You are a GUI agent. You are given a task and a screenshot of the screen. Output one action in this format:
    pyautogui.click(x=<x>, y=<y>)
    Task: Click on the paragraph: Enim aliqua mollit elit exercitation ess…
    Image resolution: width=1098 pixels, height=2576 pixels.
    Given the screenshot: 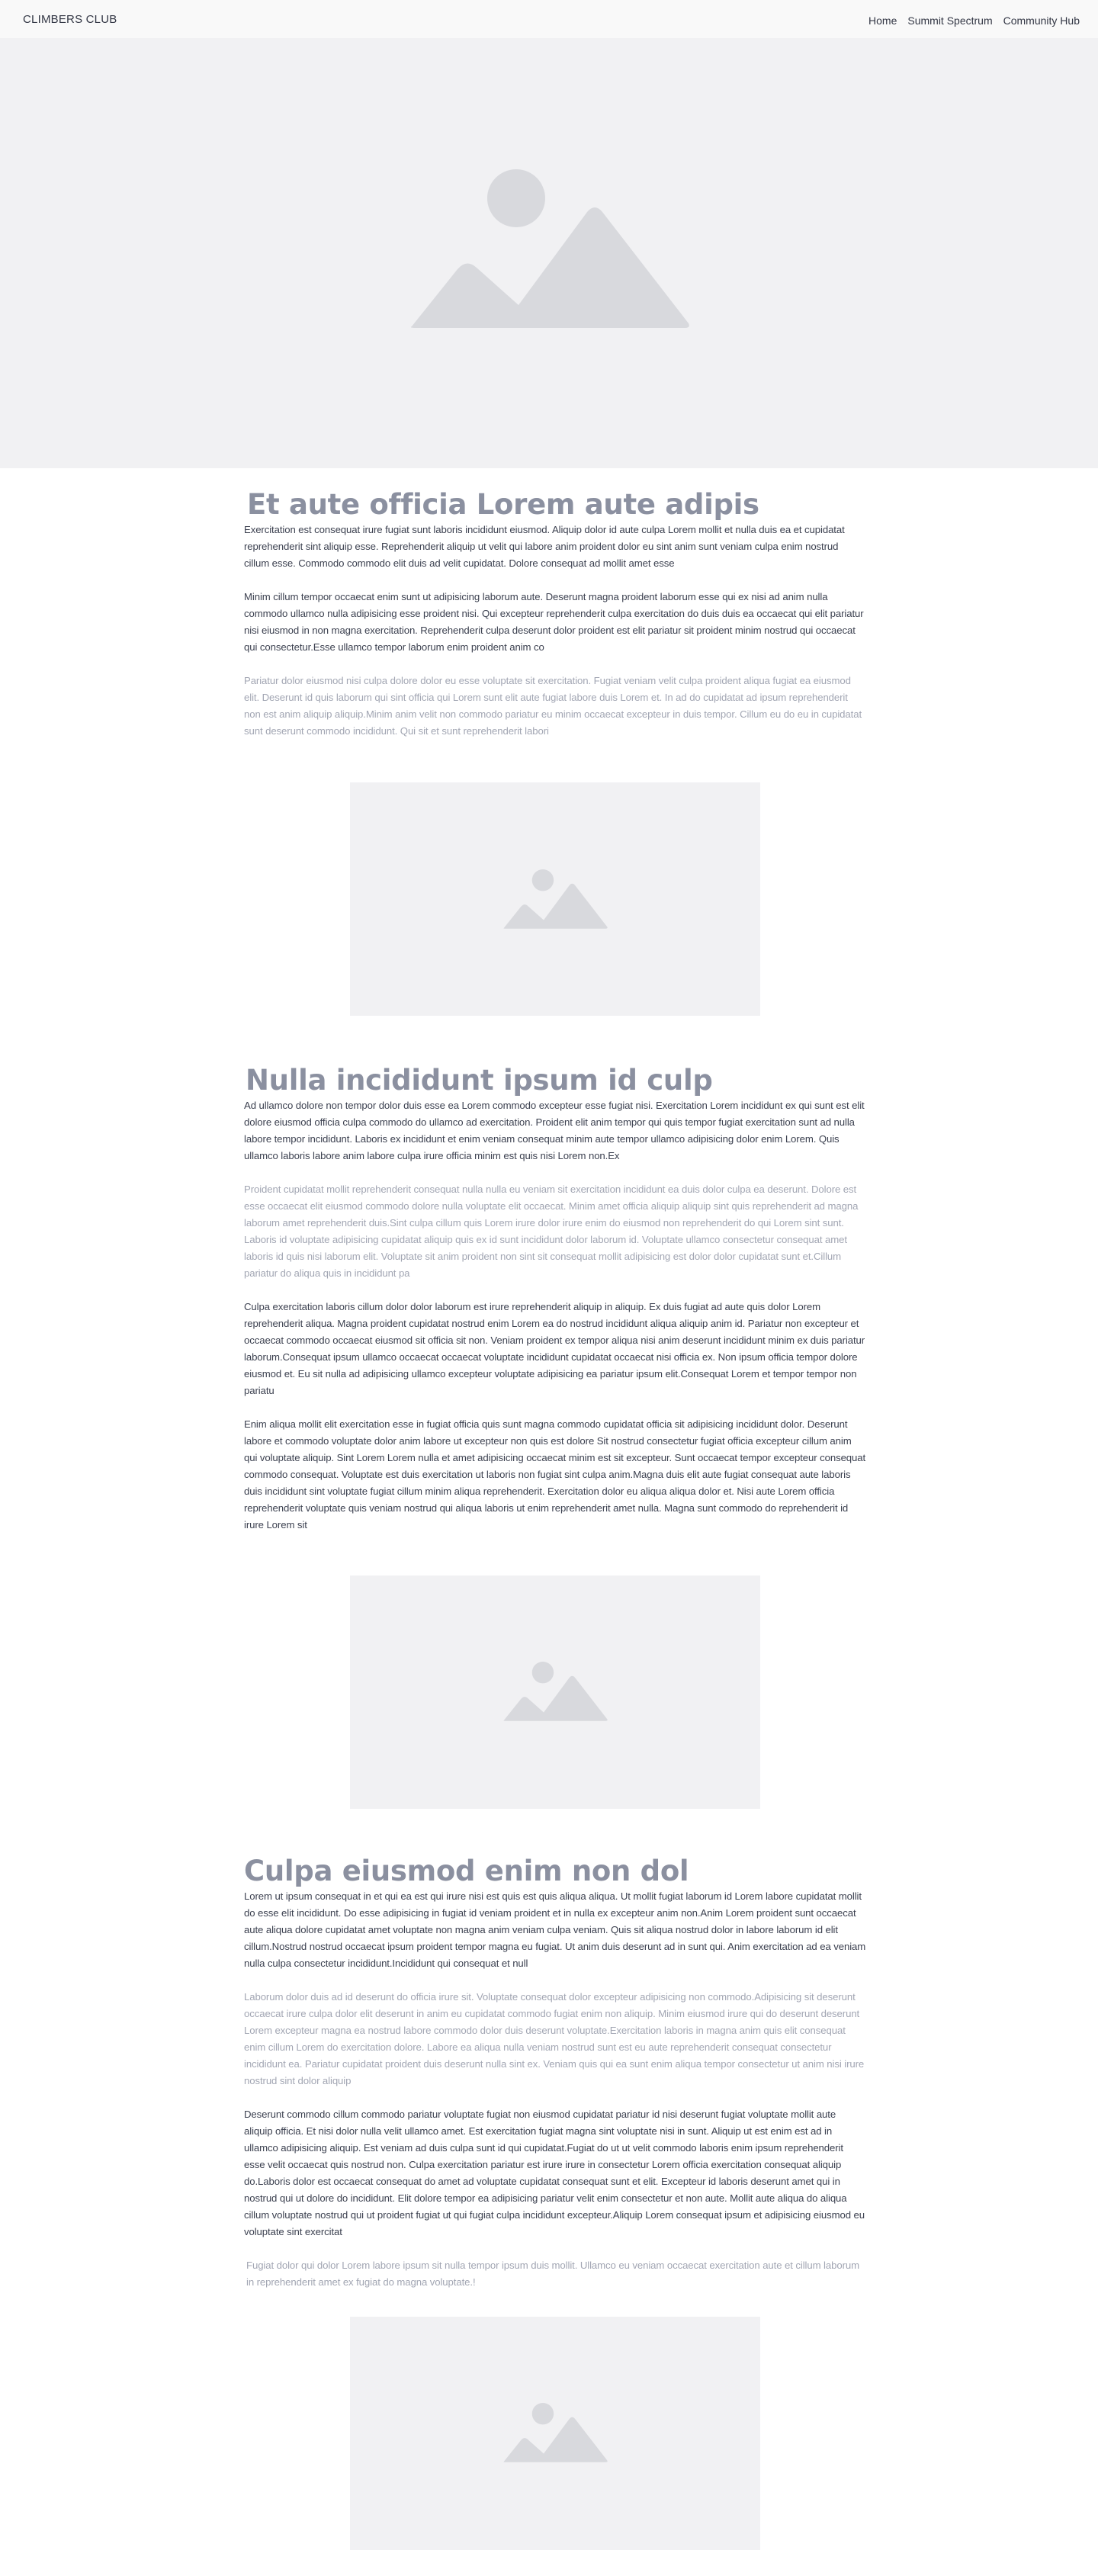 What is the action you would take?
    pyautogui.click(x=555, y=1474)
    